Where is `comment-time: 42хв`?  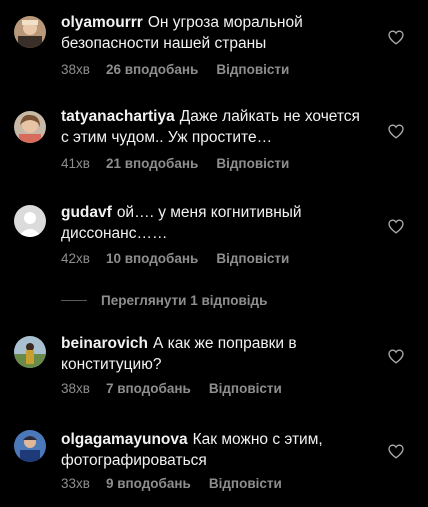 comment-time: 42хв is located at coordinates (75, 258).